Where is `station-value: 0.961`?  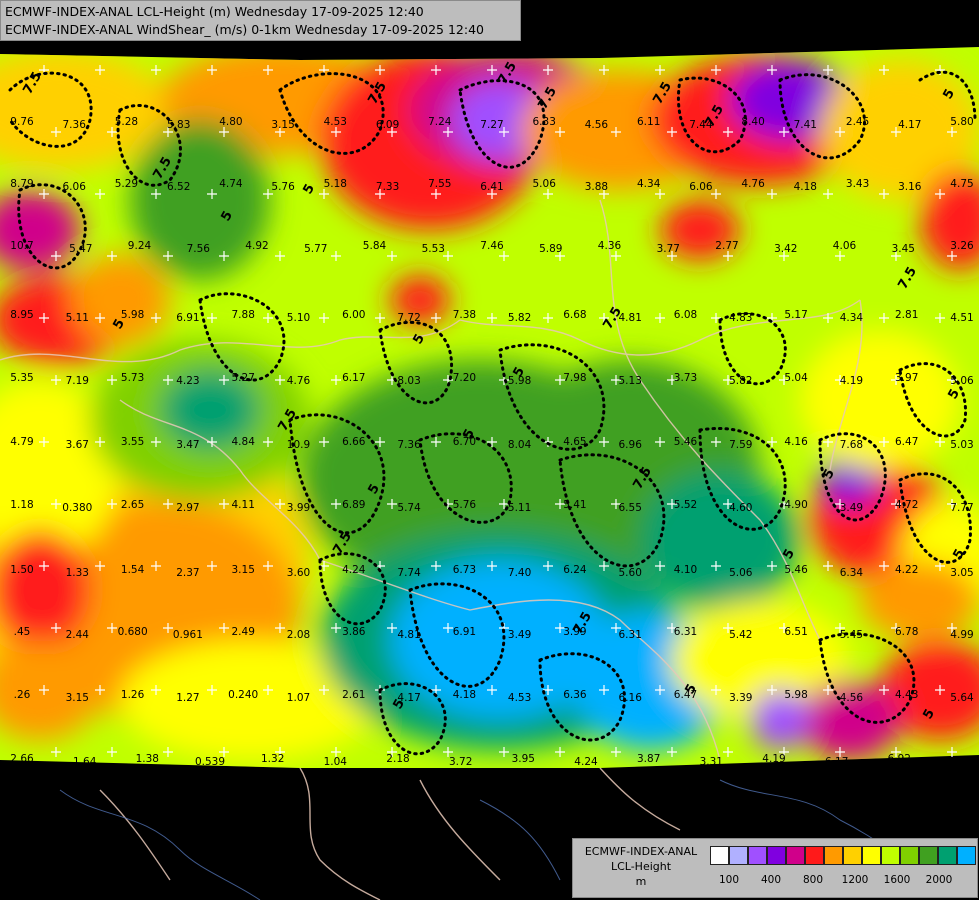
station-value: 0.961 is located at coordinates (188, 635).